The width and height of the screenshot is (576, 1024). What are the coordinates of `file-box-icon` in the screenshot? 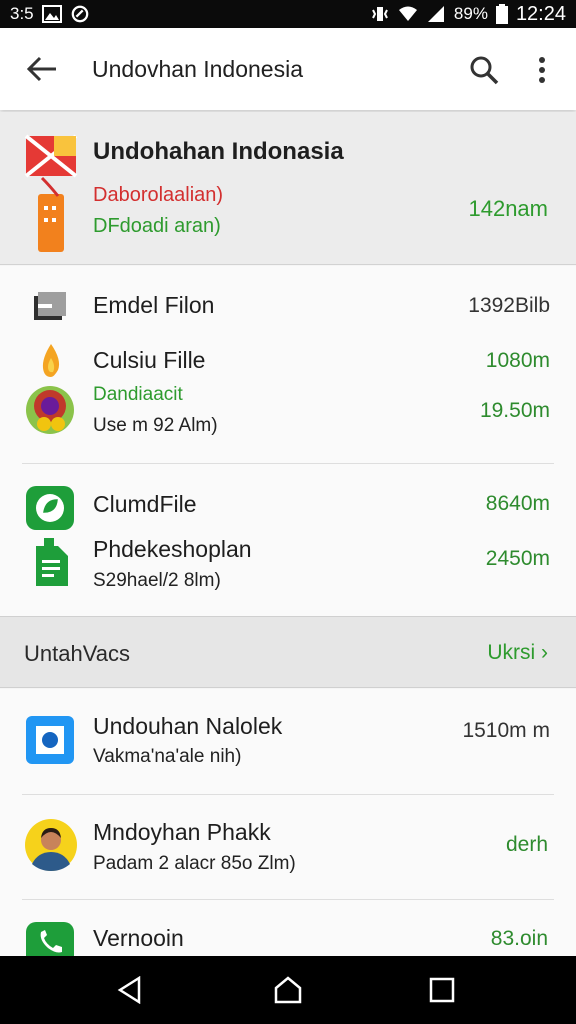 It's located at (50, 306).